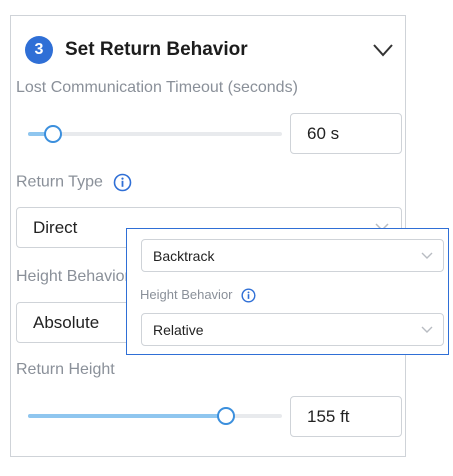  What do you see at coordinates (127, 416) in the screenshot?
I see `return-height-slider-fill` at bounding box center [127, 416].